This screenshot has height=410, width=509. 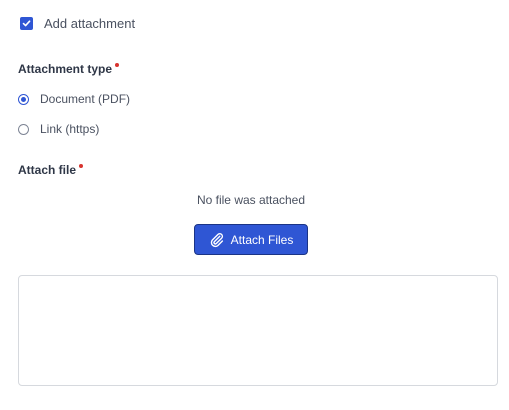 What do you see at coordinates (69, 129) in the screenshot?
I see `link-radio-label: Link (https)` at bounding box center [69, 129].